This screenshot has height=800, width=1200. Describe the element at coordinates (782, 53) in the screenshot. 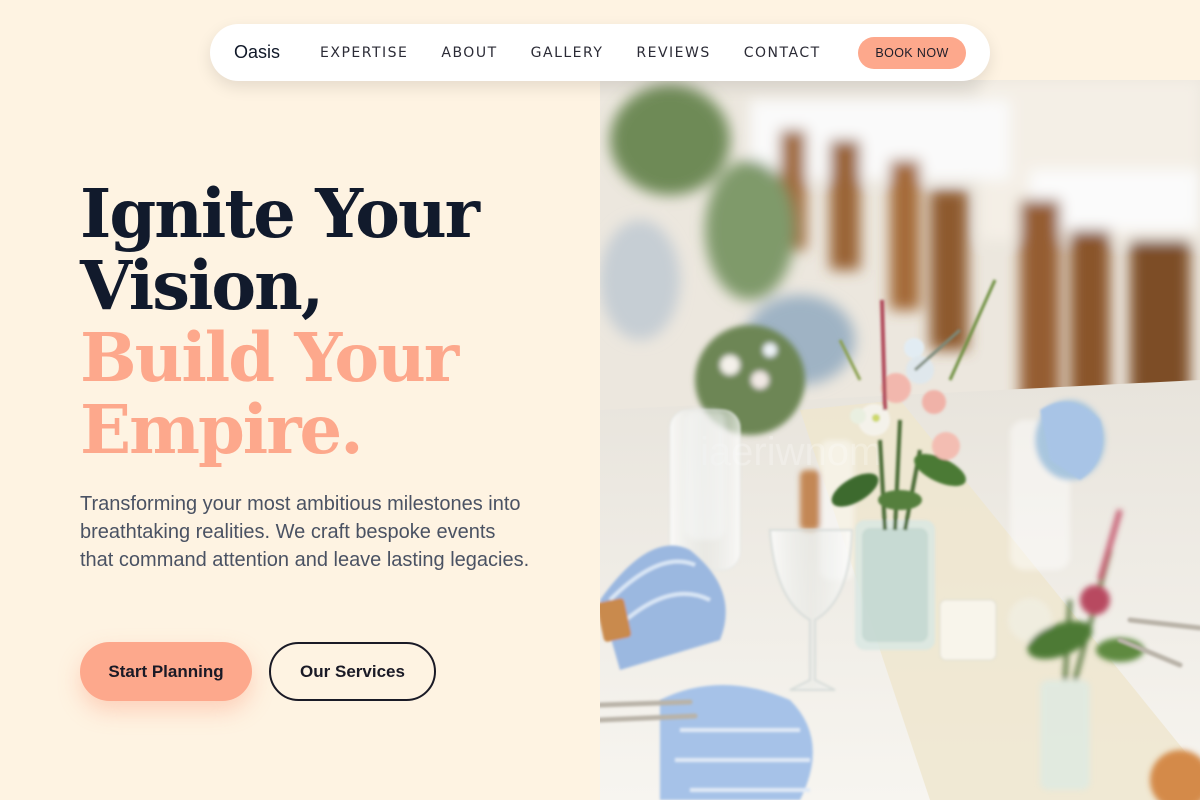

I see `nav-link-contact: CONTACT` at that location.